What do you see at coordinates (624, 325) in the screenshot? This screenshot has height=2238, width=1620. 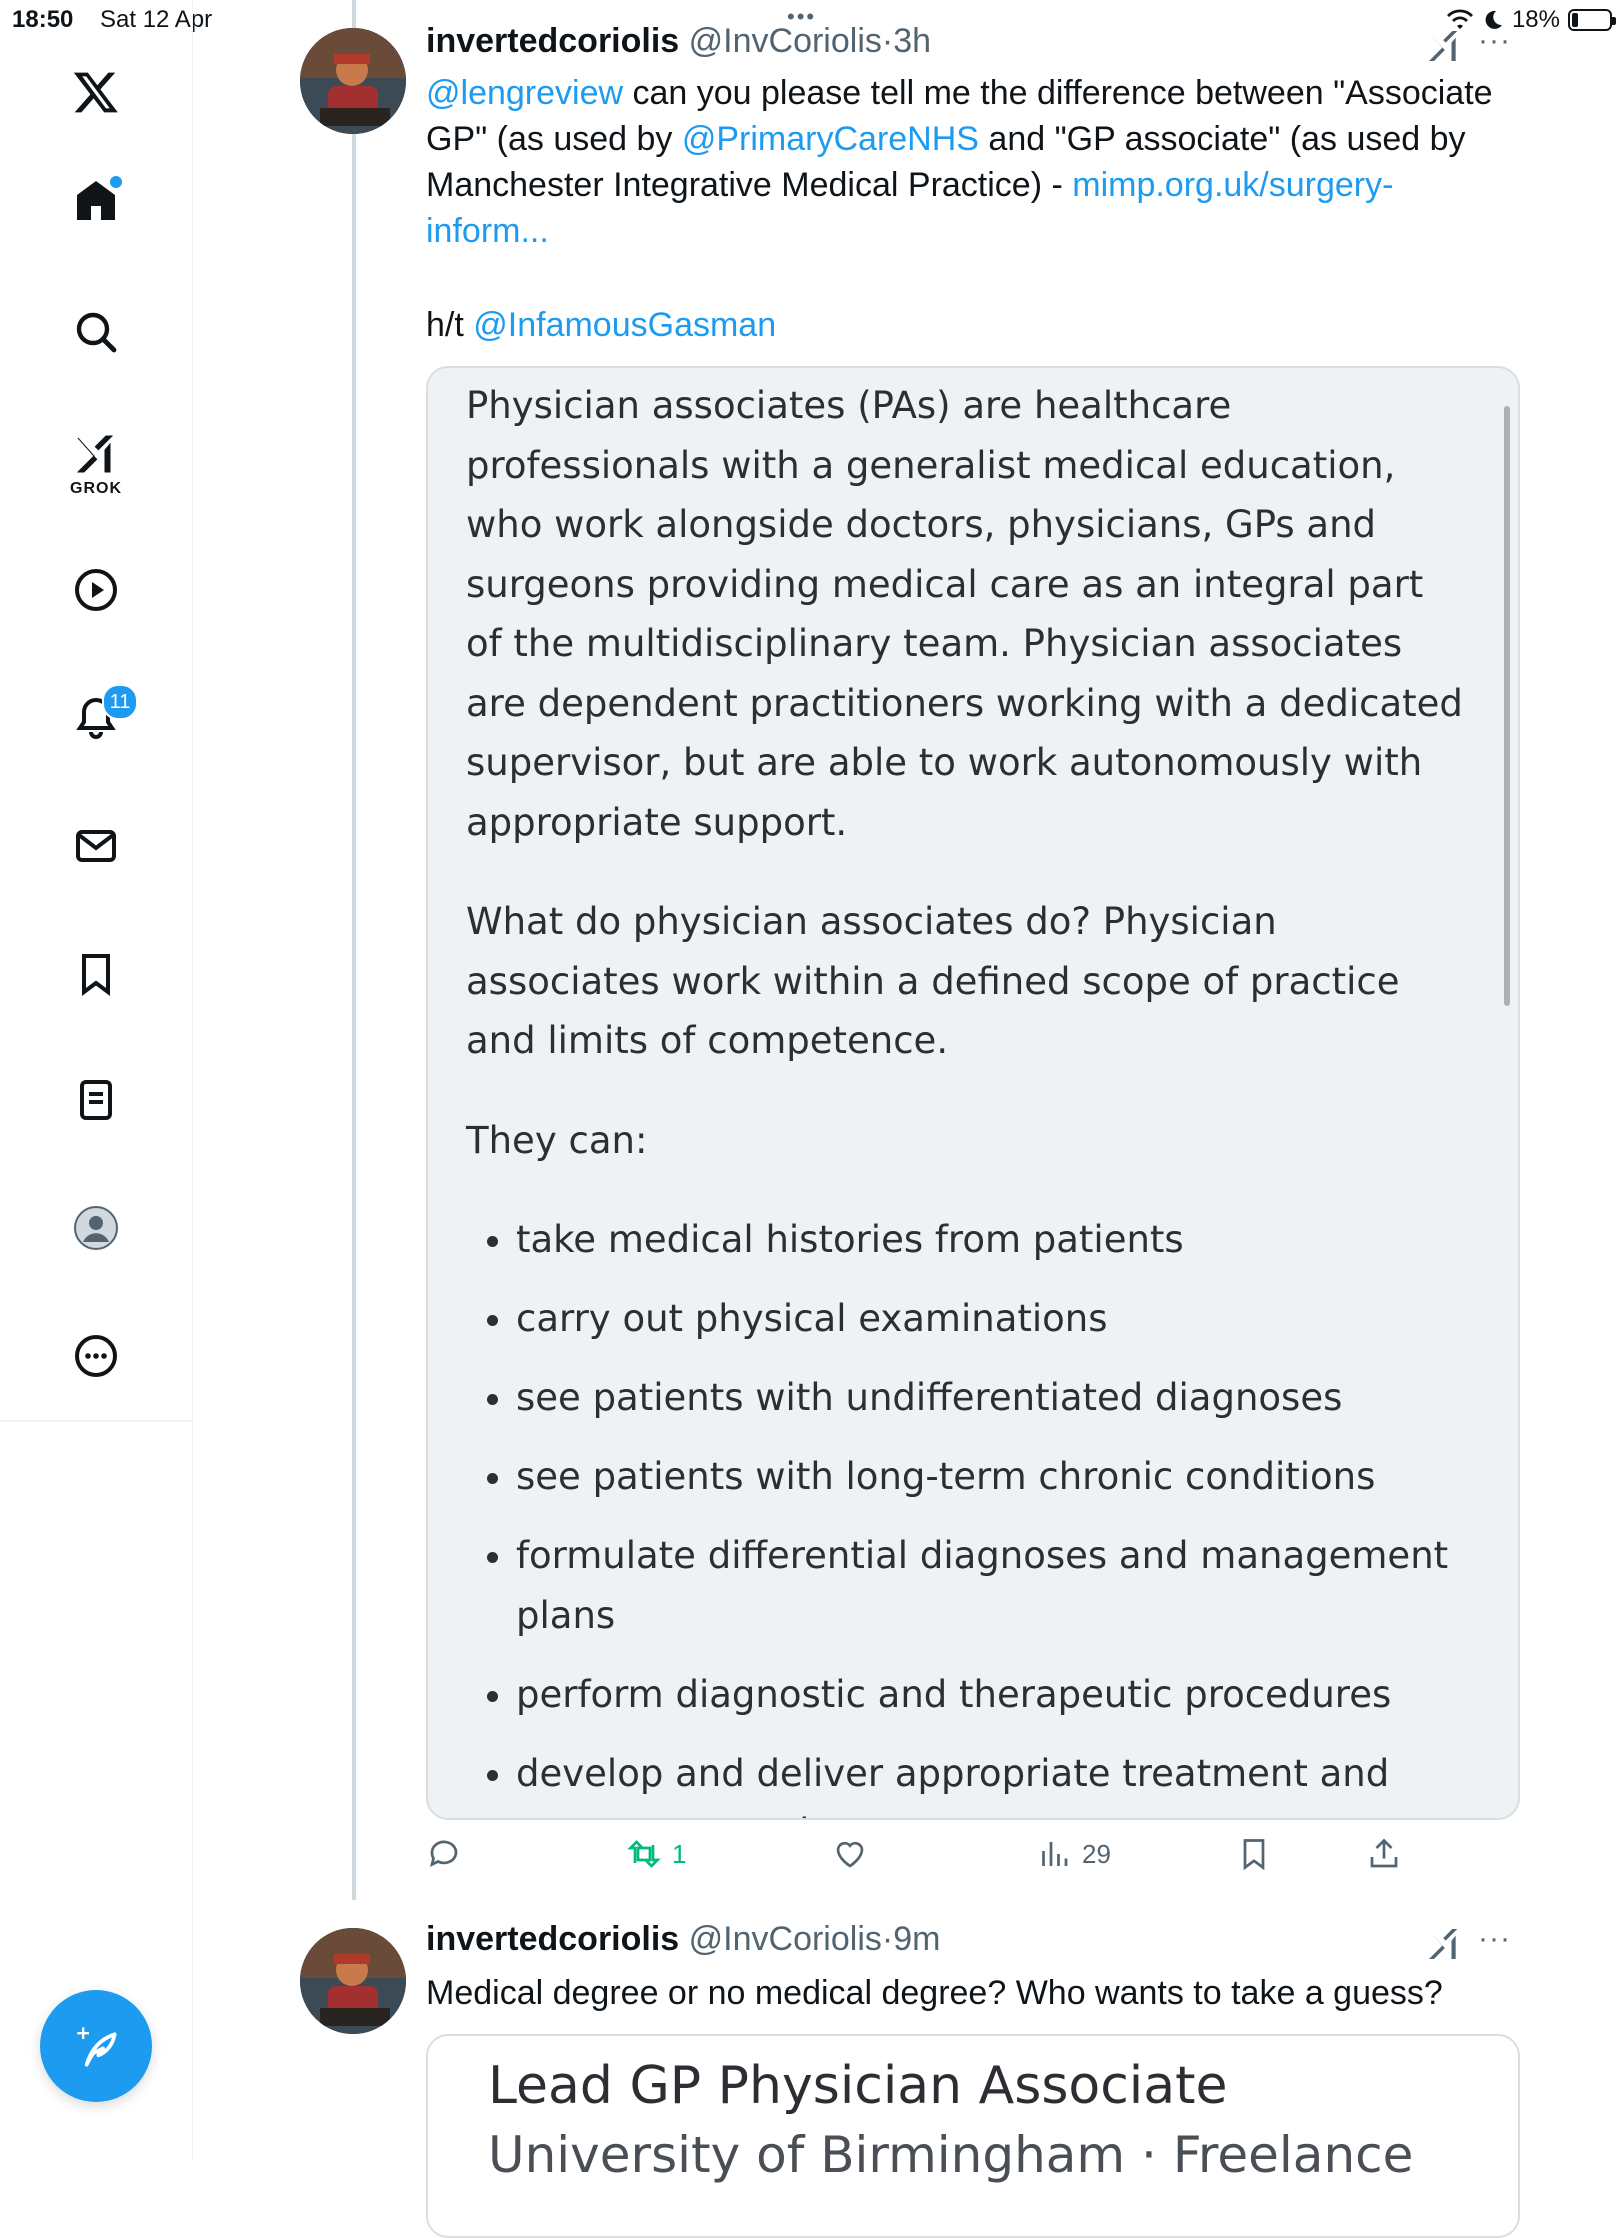 I see `mention-link: @InfamousGasman` at bounding box center [624, 325].